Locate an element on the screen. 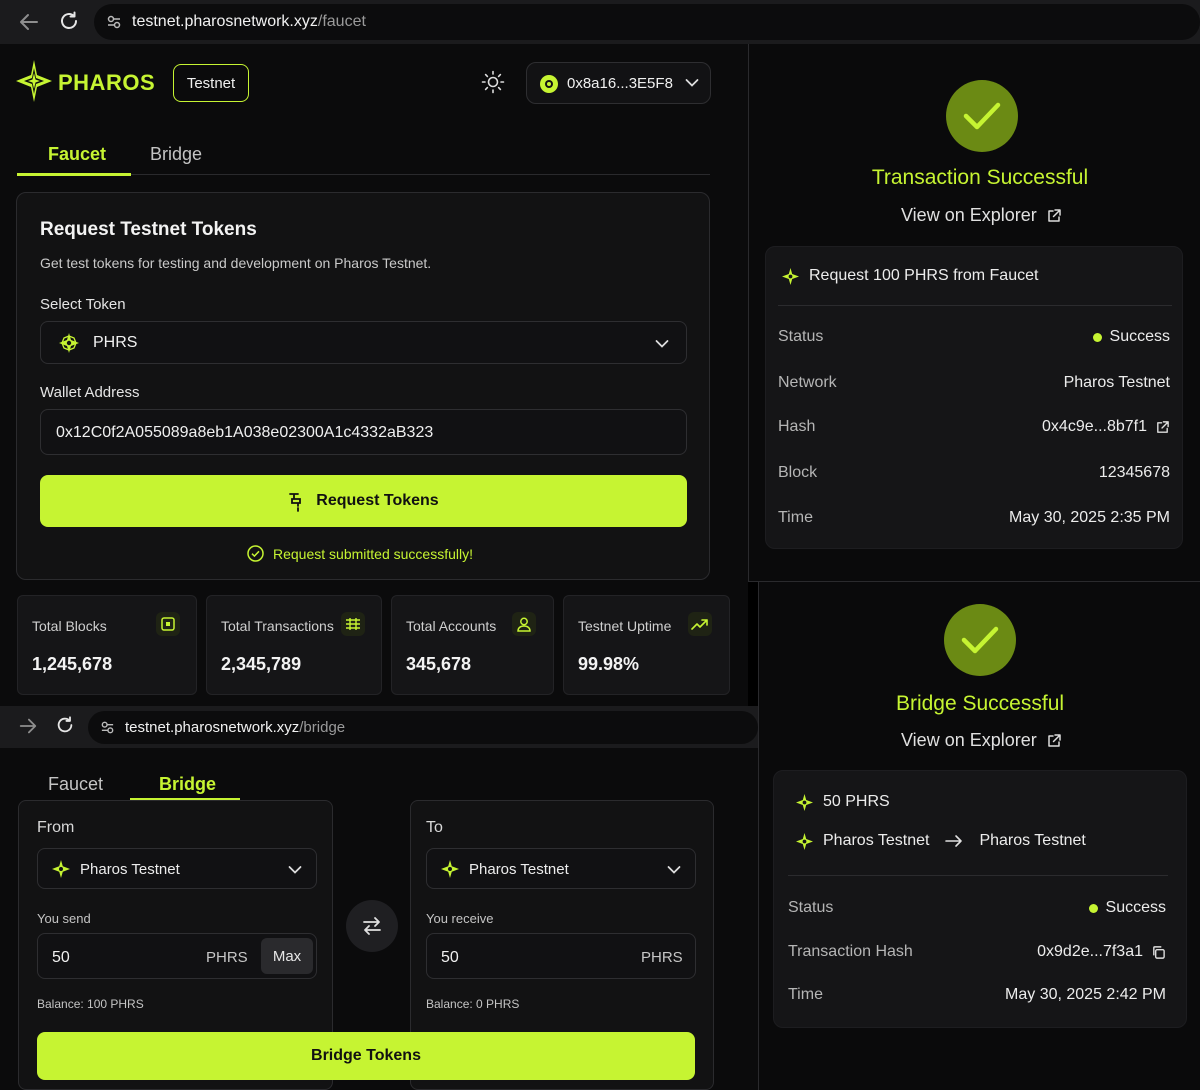 This screenshot has height=1090, width=1200. block-icon is located at coordinates (168, 624).